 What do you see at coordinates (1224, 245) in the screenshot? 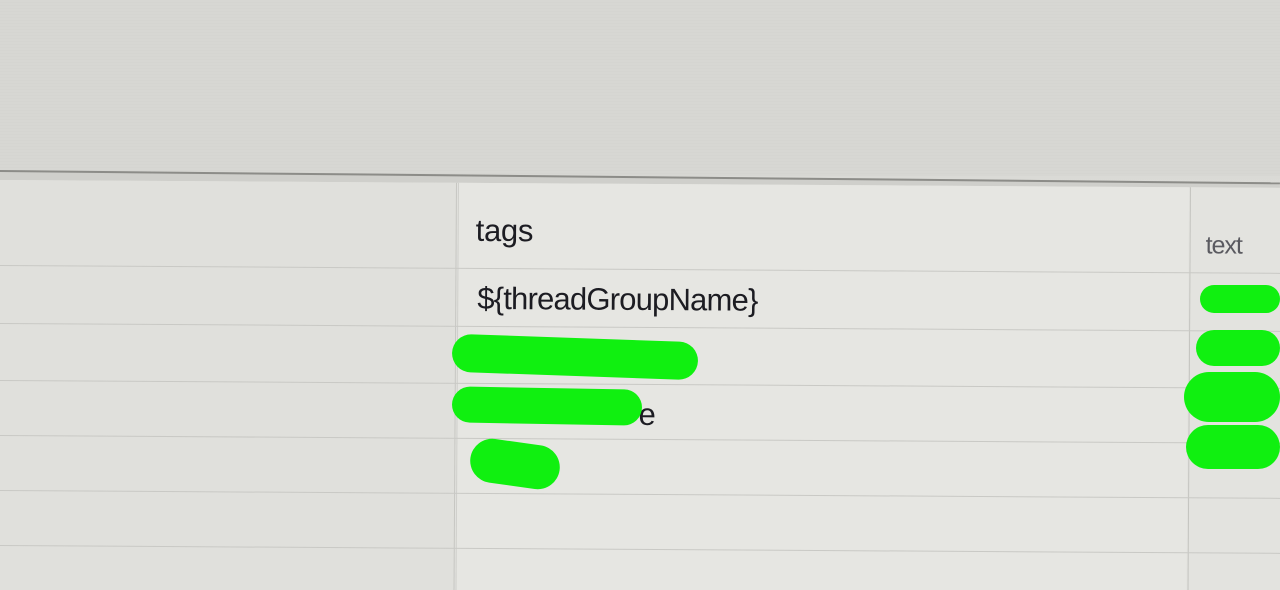
I see `column-header-text: text` at bounding box center [1224, 245].